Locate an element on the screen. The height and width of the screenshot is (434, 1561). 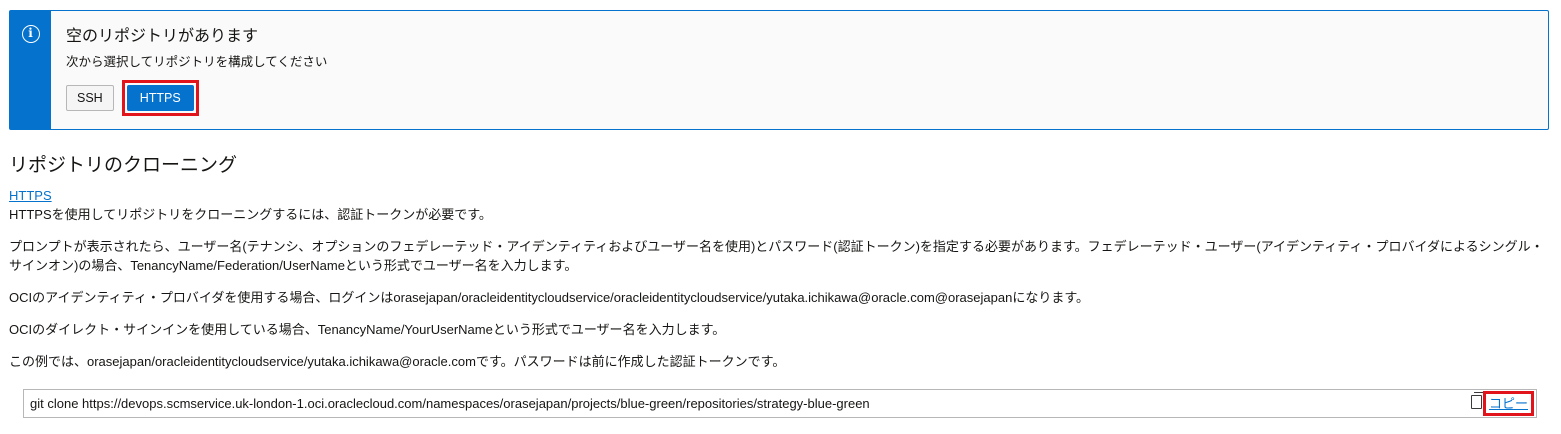
section-title: リポジトリのクローニング is located at coordinates (123, 165).